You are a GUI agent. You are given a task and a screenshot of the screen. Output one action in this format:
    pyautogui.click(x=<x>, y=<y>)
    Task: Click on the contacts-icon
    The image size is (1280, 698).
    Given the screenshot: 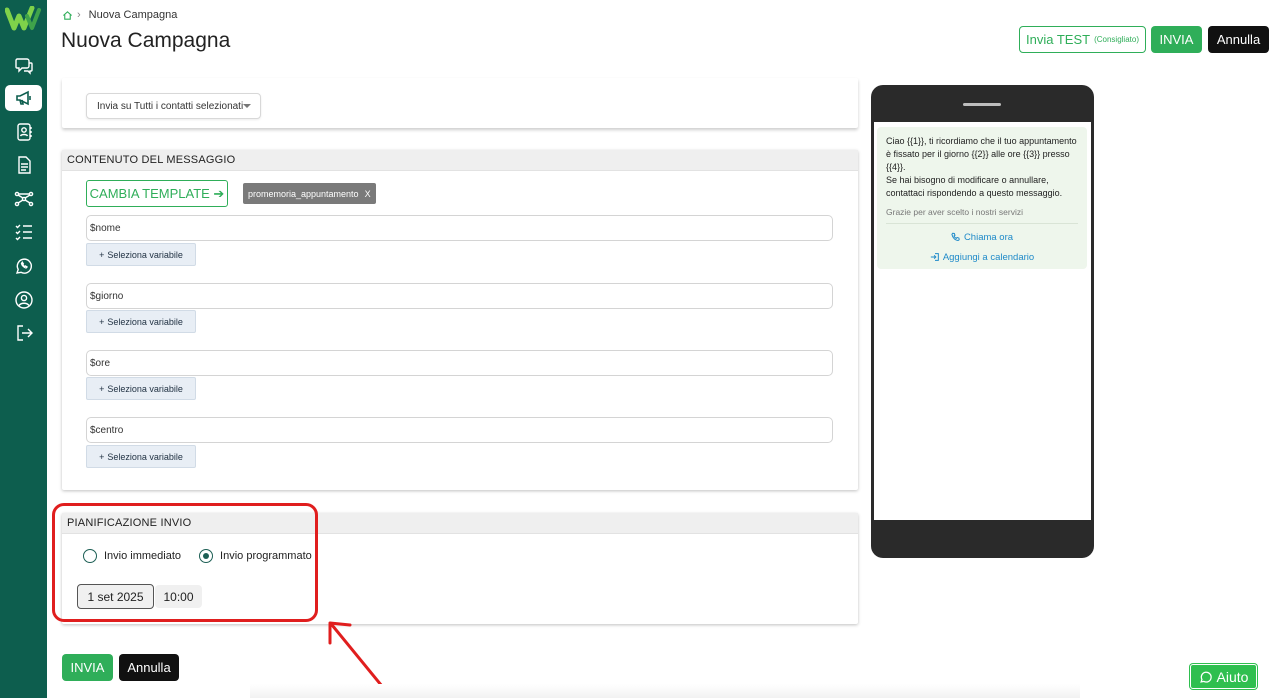 What is the action you would take?
    pyautogui.click(x=24, y=132)
    